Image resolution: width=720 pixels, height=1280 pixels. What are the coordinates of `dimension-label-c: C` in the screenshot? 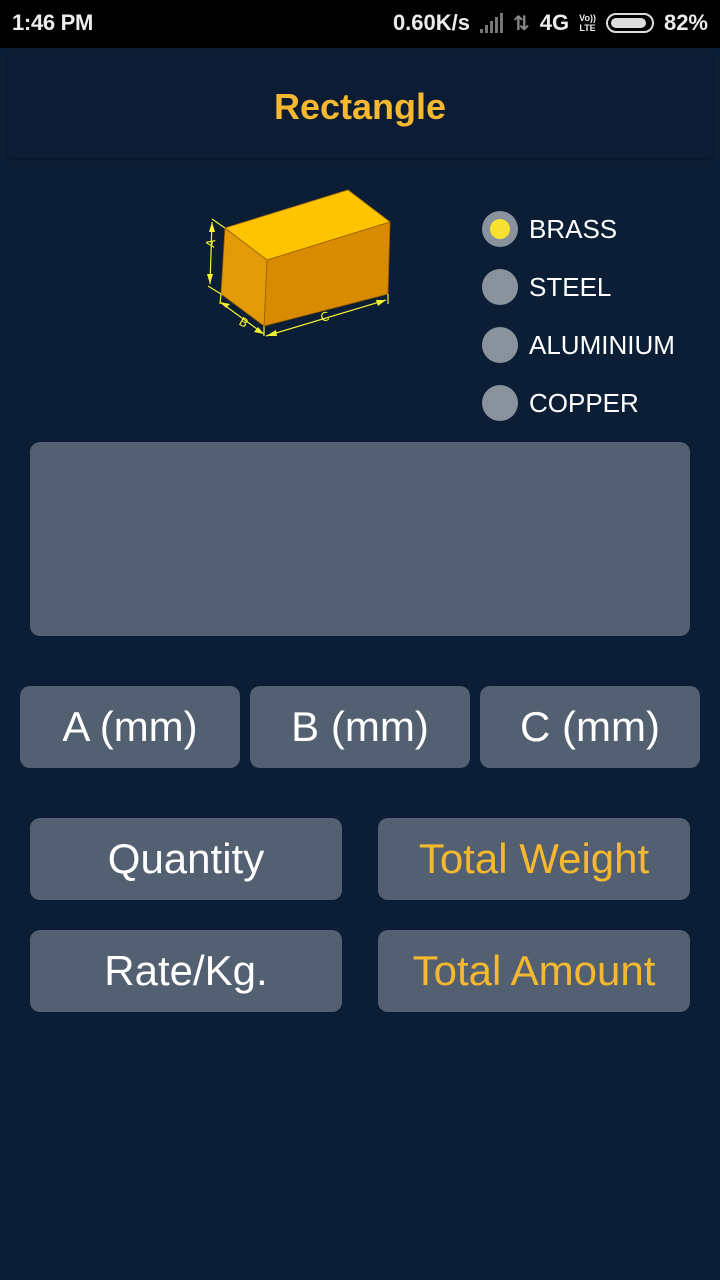 It's located at (325, 317).